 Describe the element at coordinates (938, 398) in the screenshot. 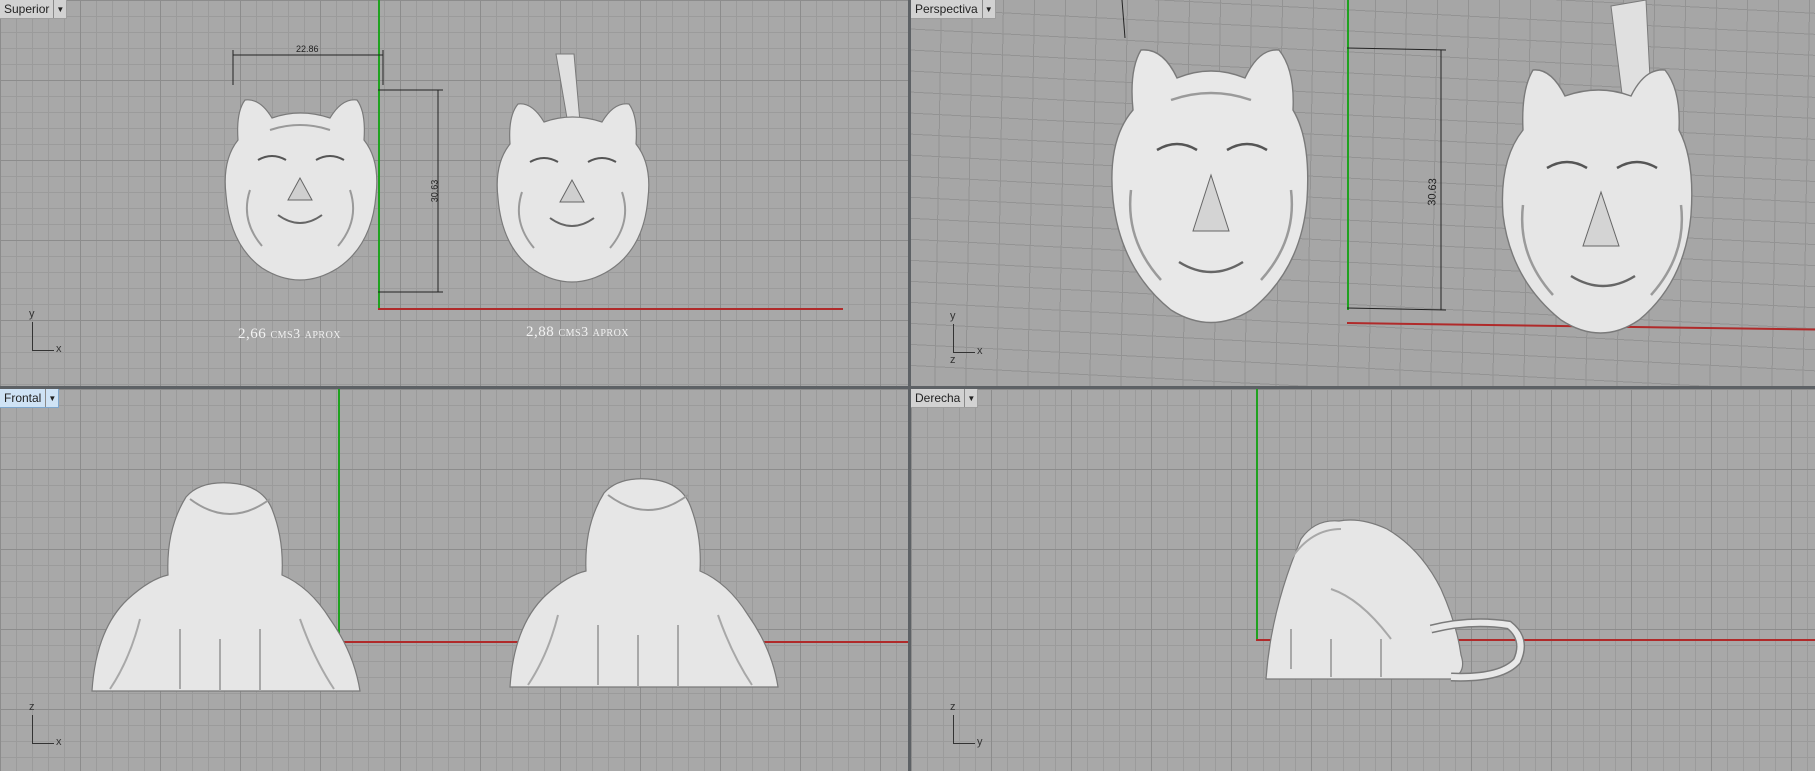

I see `viewport-title: Derecha` at that location.